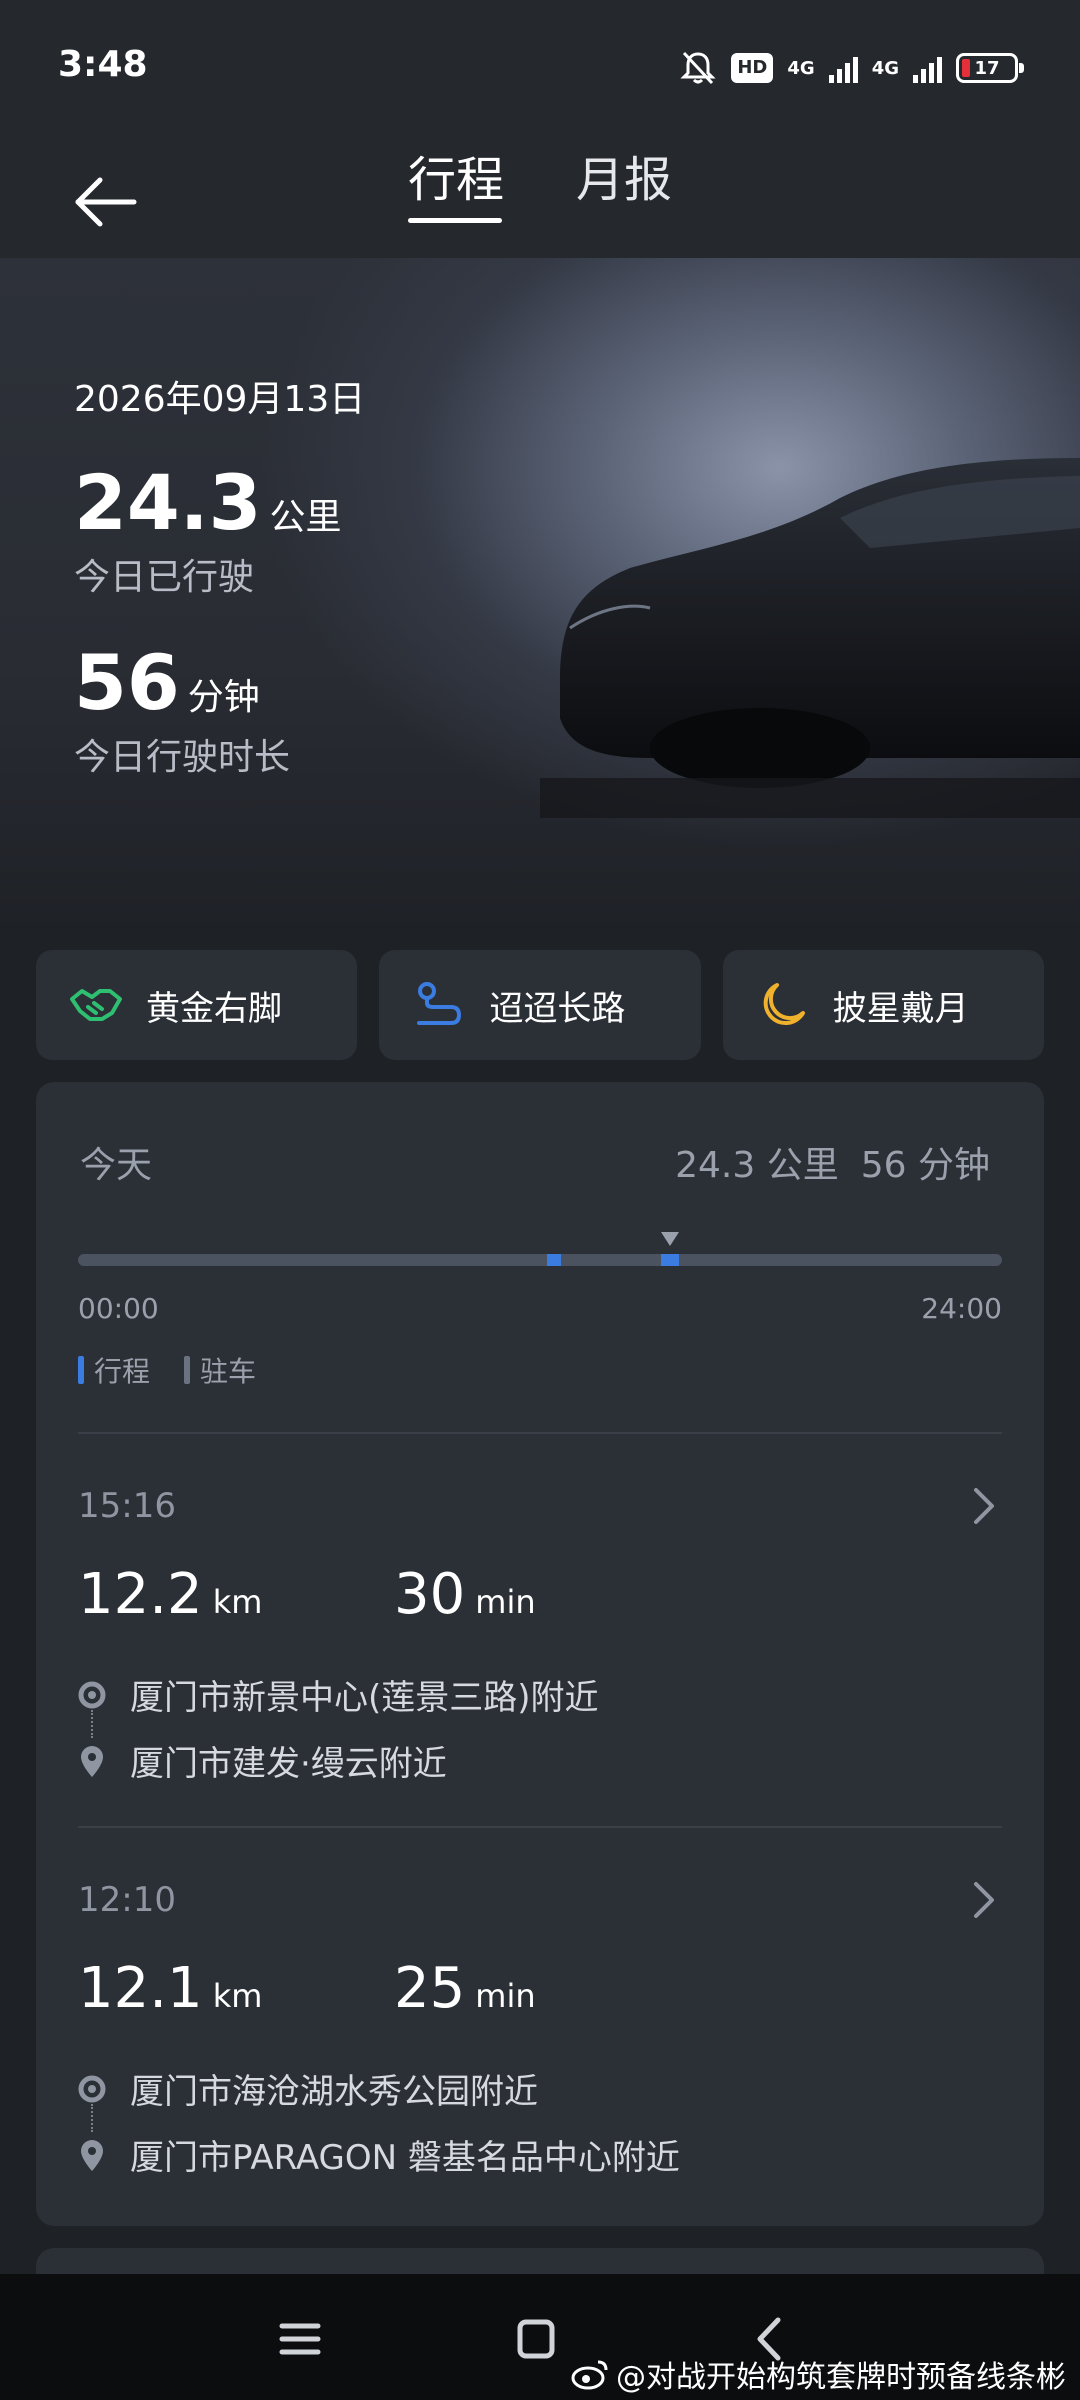 The image size is (1080, 2400). I want to click on distance-stat: 24.3 公里, so click(208, 502).